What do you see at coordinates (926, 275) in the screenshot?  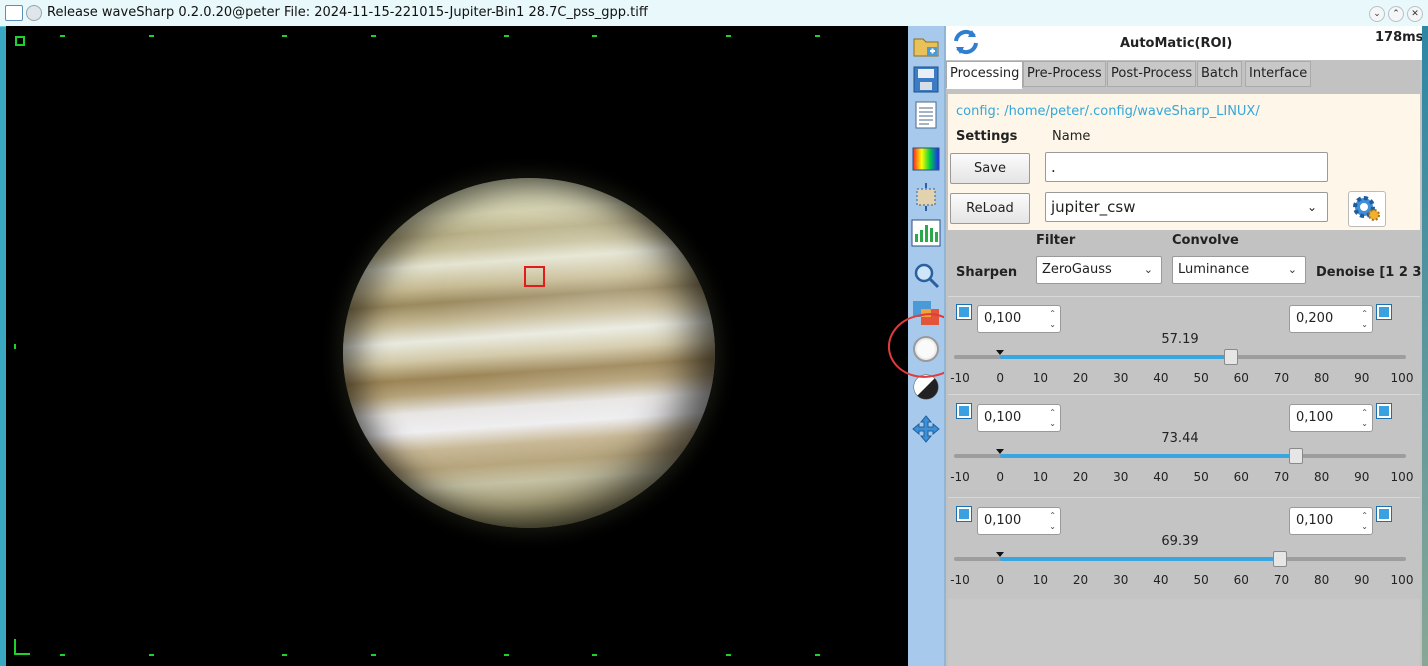 I see `zoom-icon` at bounding box center [926, 275].